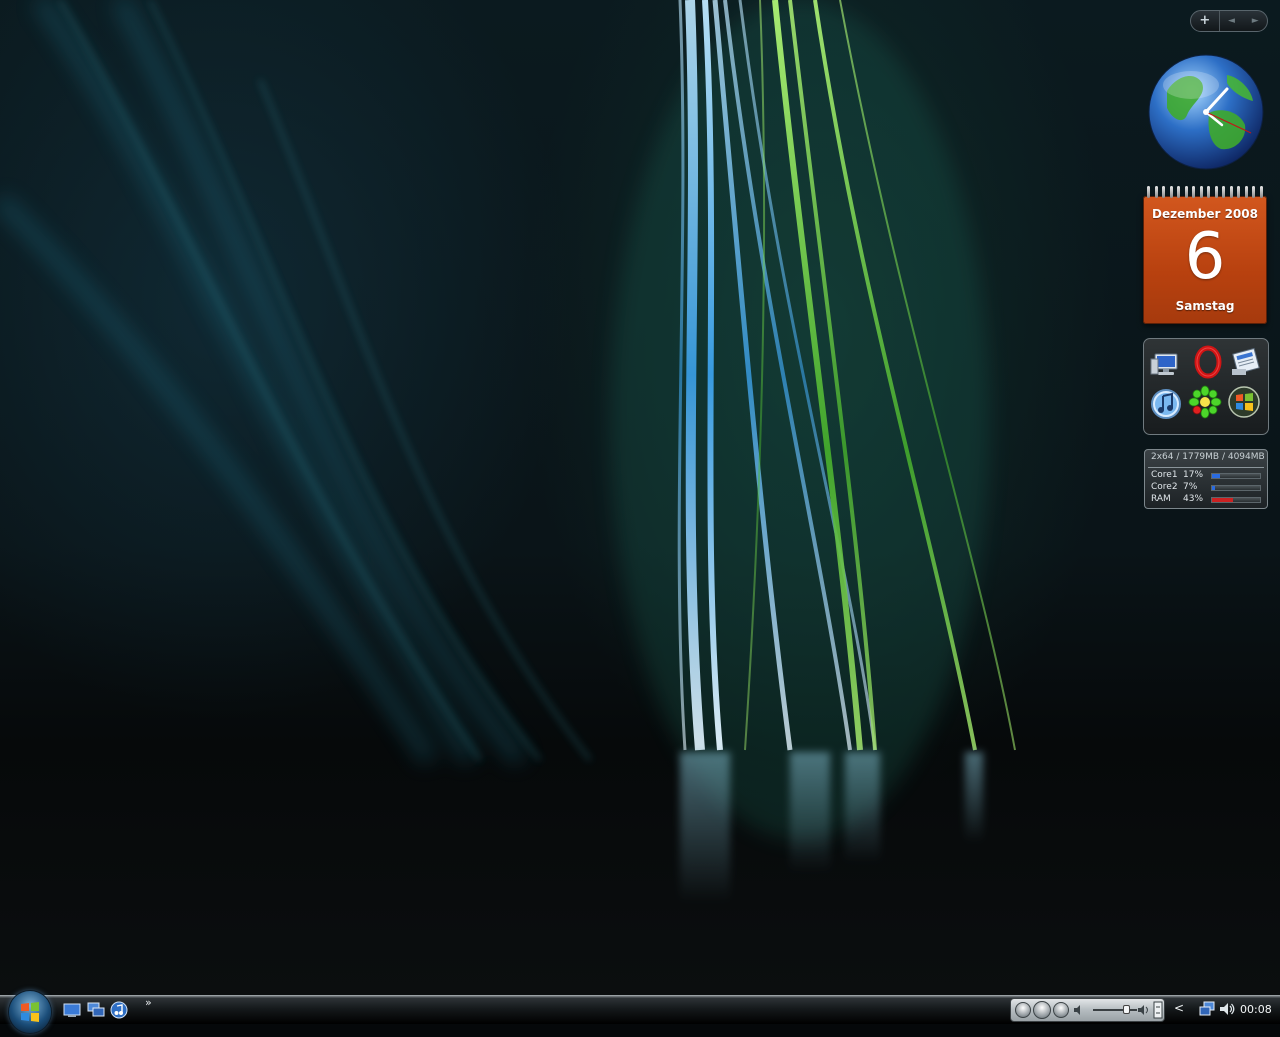  Describe the element at coordinates (1236, 488) in the screenshot. I see `cpu-core2-bar` at that location.